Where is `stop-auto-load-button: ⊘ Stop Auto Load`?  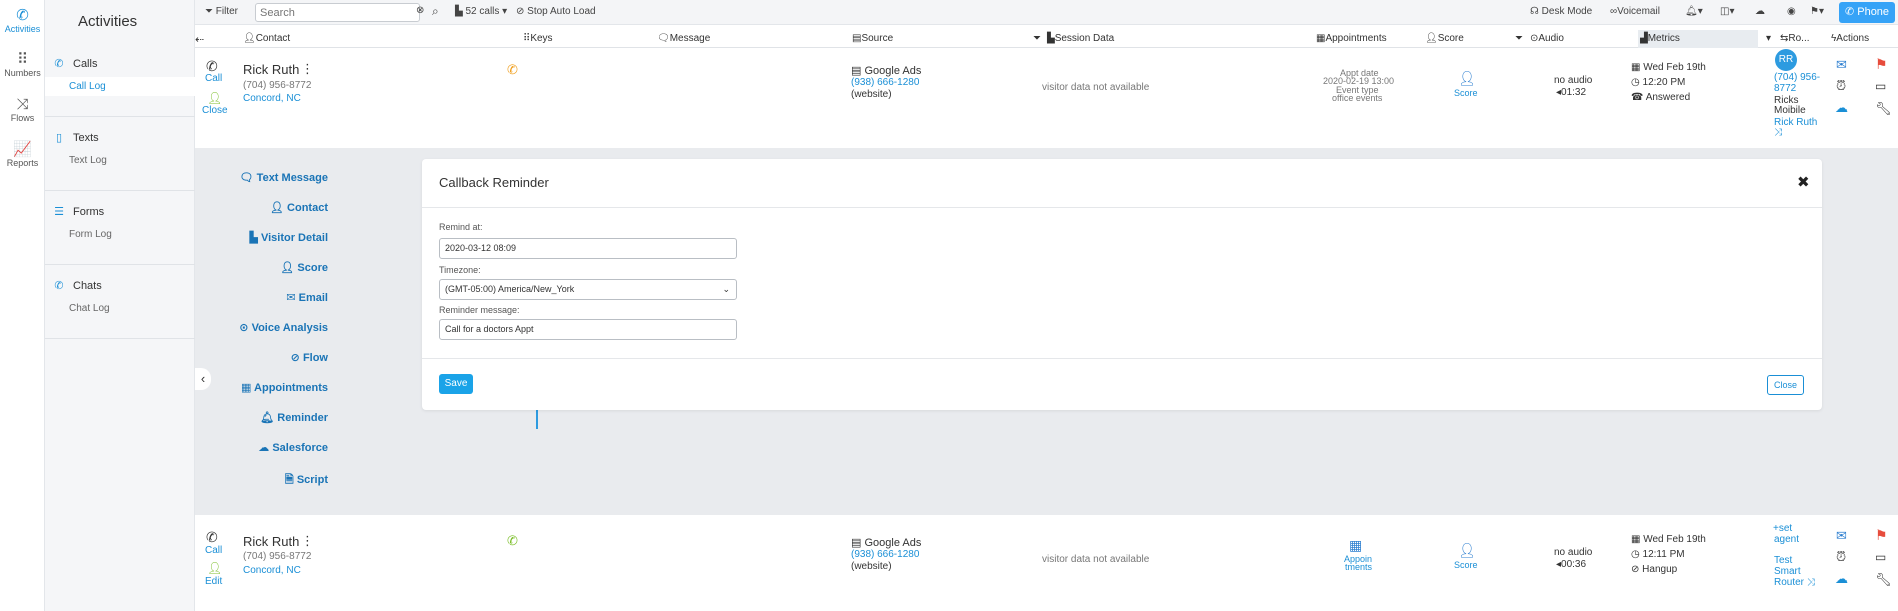 stop-auto-load-button: ⊘ Stop Auto Load is located at coordinates (556, 11).